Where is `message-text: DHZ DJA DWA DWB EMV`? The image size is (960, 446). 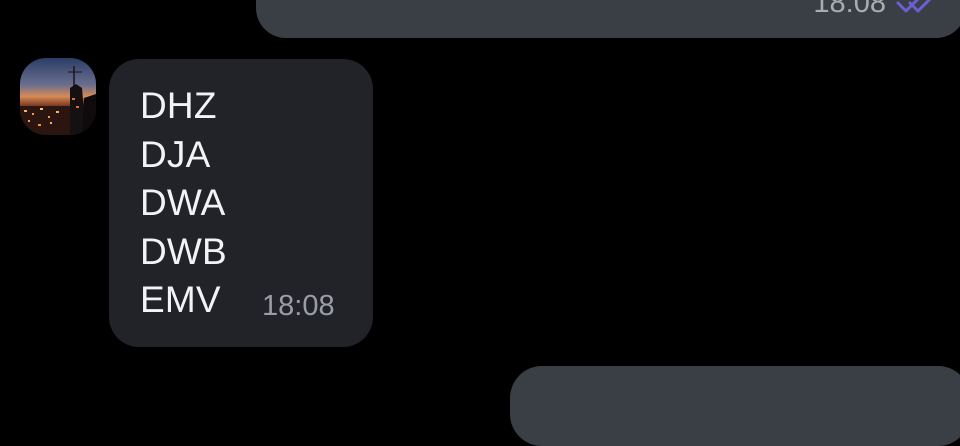
message-text: DHZ DJA DWA DWB EMV is located at coordinates (183, 203).